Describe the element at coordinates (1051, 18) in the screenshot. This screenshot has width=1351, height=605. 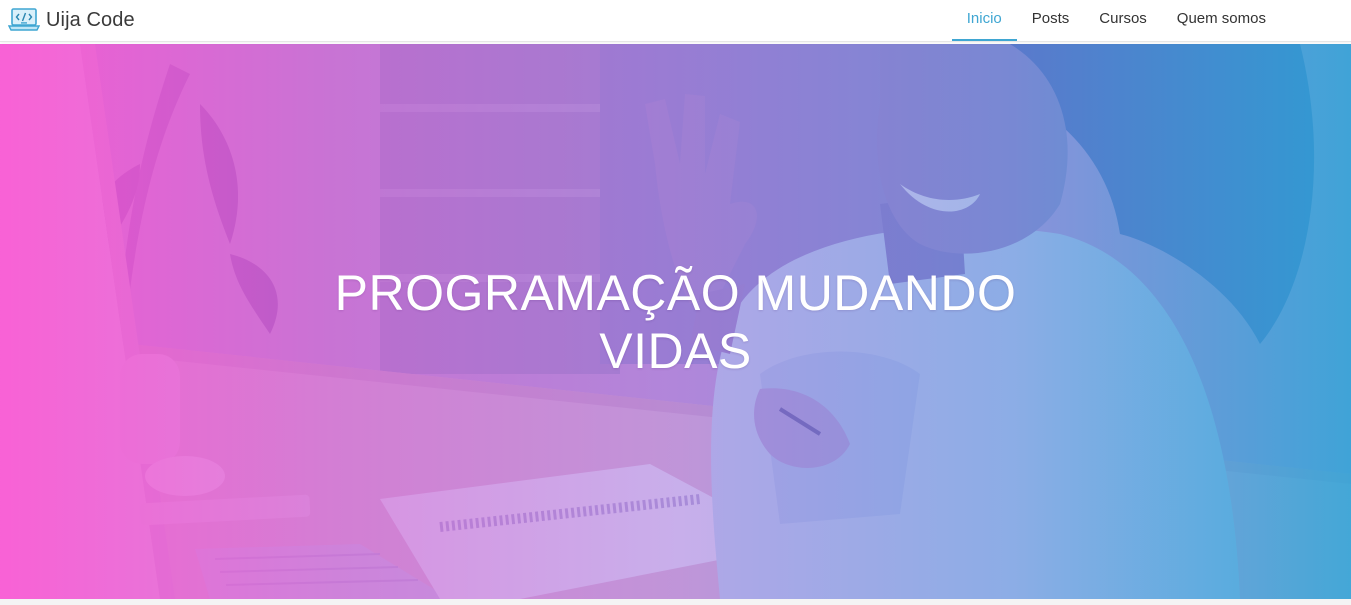
I see `nav-link-posts: Posts` at that location.